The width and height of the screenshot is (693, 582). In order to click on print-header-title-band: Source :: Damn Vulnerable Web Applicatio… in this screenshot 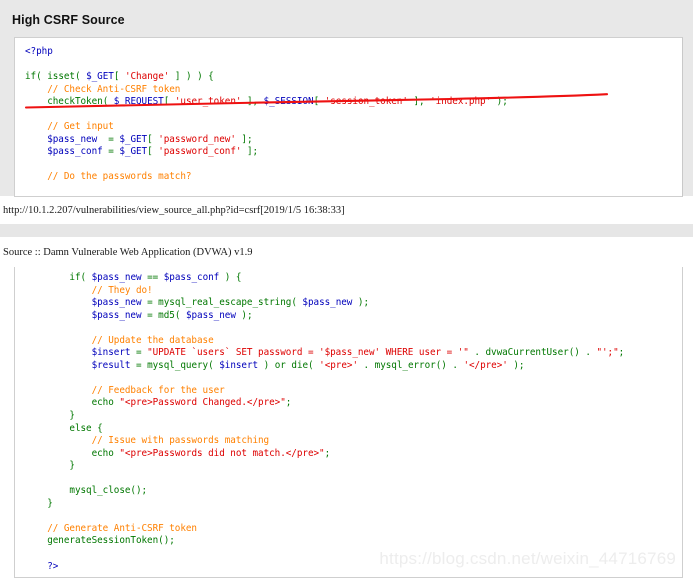, I will do `click(346, 252)`.